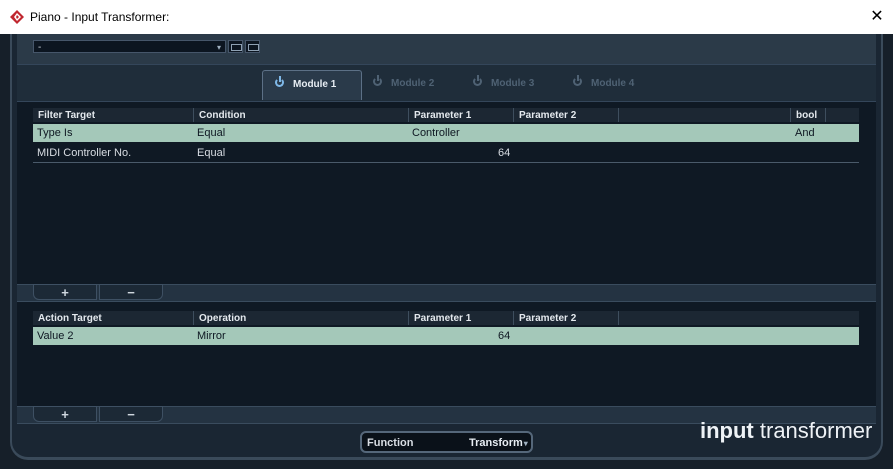 This screenshot has width=893, height=469. I want to click on cubase-logo-icon, so click(17, 17).